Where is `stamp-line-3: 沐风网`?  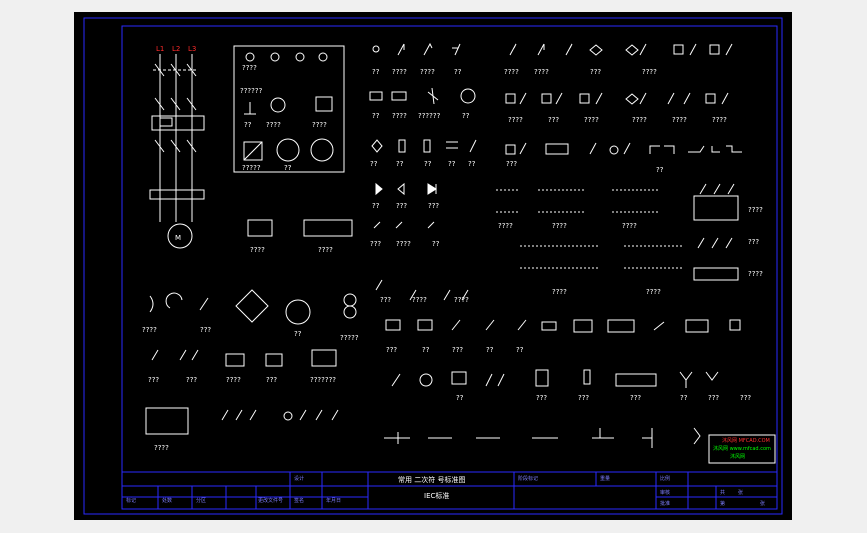 stamp-line-3: 沐风网 is located at coordinates (737, 456).